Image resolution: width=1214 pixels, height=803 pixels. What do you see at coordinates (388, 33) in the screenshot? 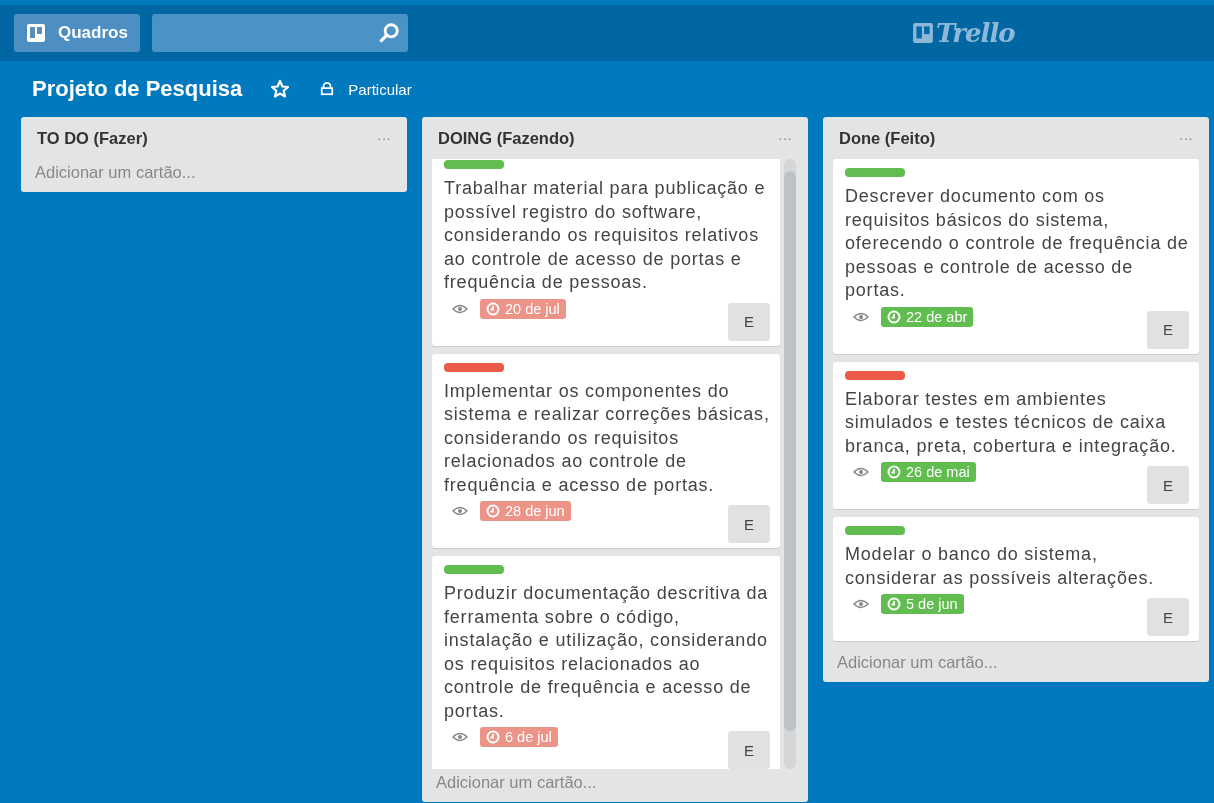
I see `search-icon` at bounding box center [388, 33].